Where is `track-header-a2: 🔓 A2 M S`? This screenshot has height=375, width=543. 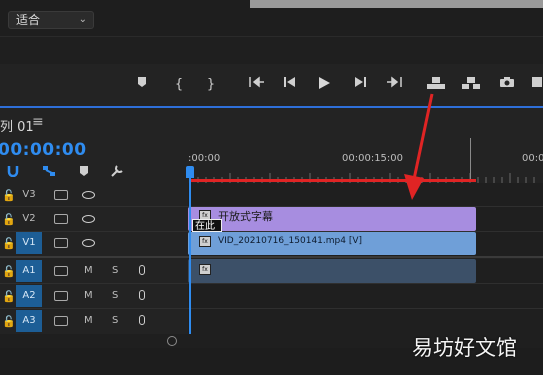
track-header-a2: 🔓 A2 M S is located at coordinates (93, 297).